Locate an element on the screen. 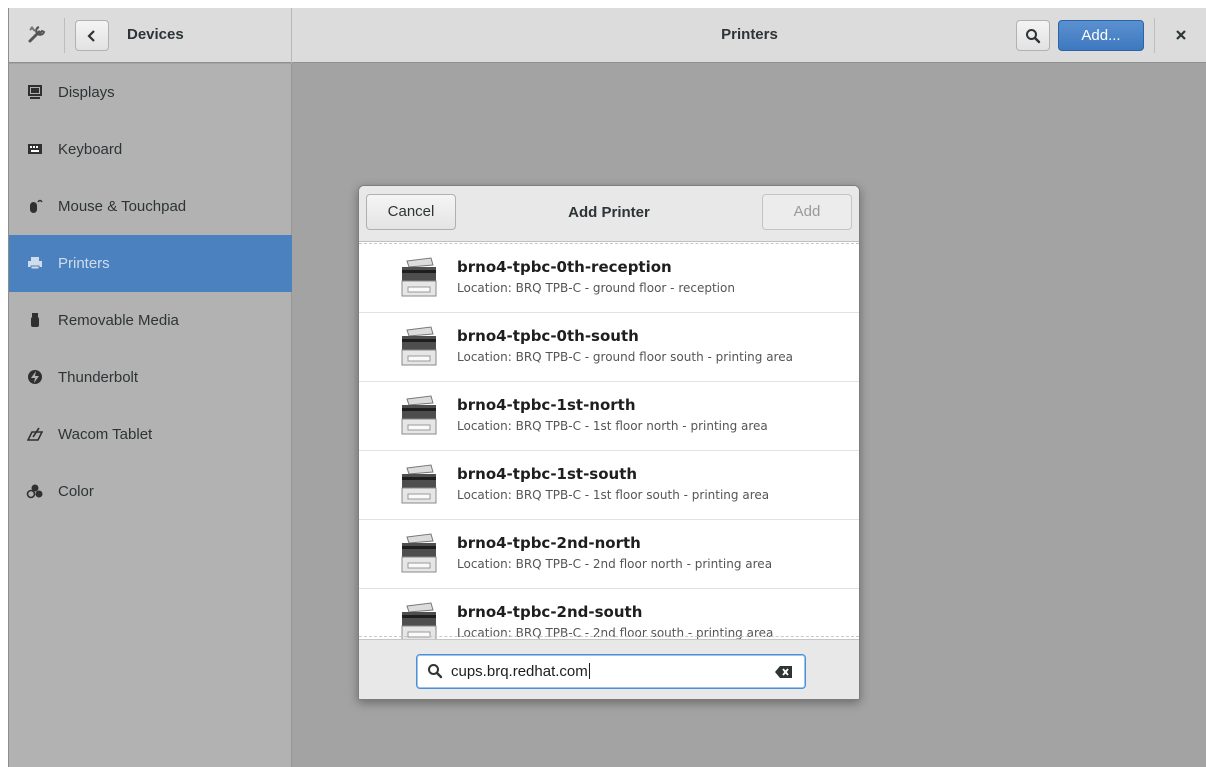  printer-name: brno4-tpbc-0th-reception is located at coordinates (564, 267).